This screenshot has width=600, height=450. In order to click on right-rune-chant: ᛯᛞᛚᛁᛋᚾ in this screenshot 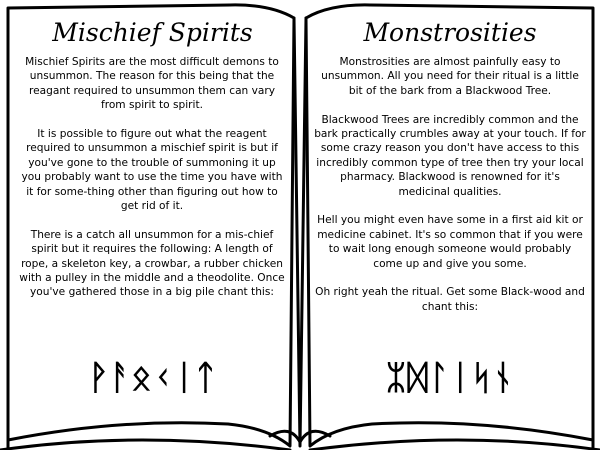, I will do `click(450, 378)`.